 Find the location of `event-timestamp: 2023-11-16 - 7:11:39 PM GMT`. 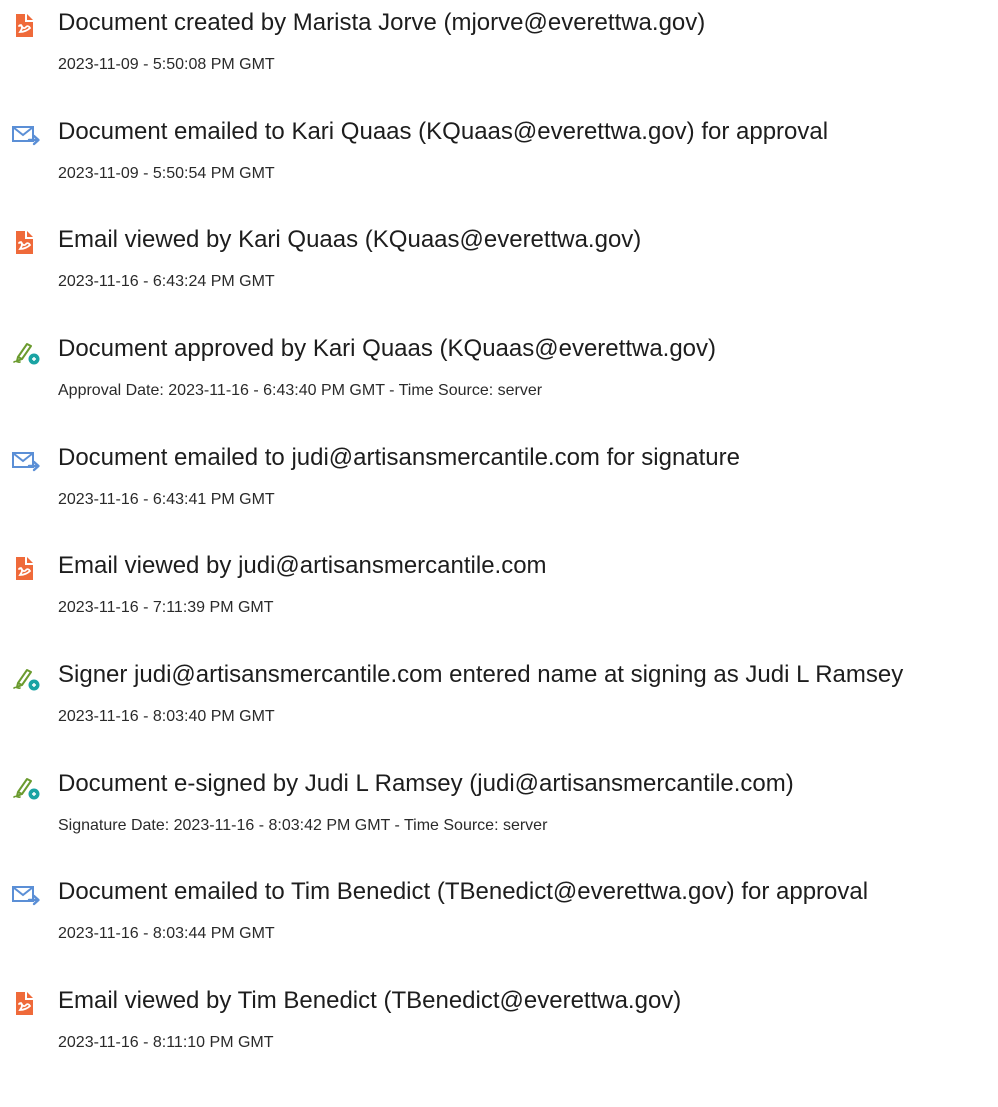

event-timestamp: 2023-11-16 - 7:11:39 PM GMT is located at coordinates (166, 607).